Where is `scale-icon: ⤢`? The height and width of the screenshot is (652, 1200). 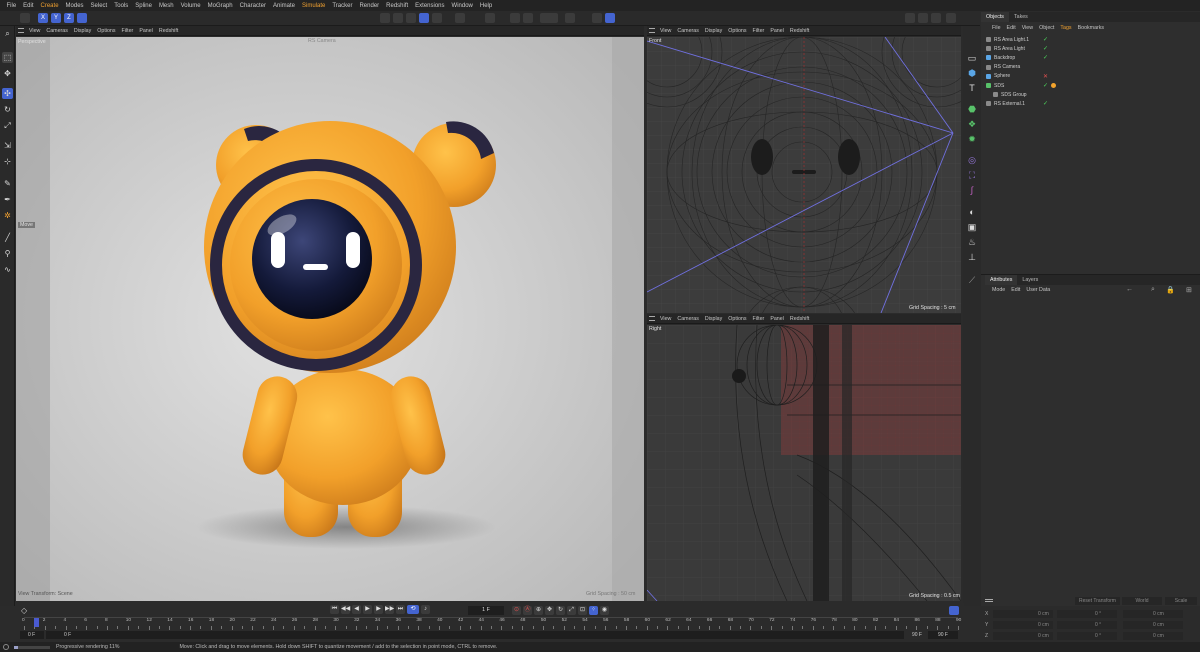 scale-icon: ⤢ is located at coordinates (7, 125).